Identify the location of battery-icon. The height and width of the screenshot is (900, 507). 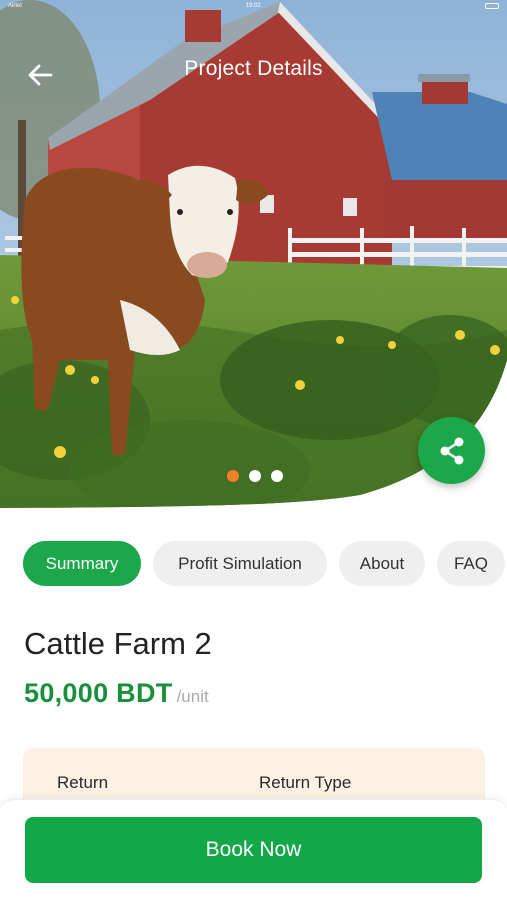
(492, 6).